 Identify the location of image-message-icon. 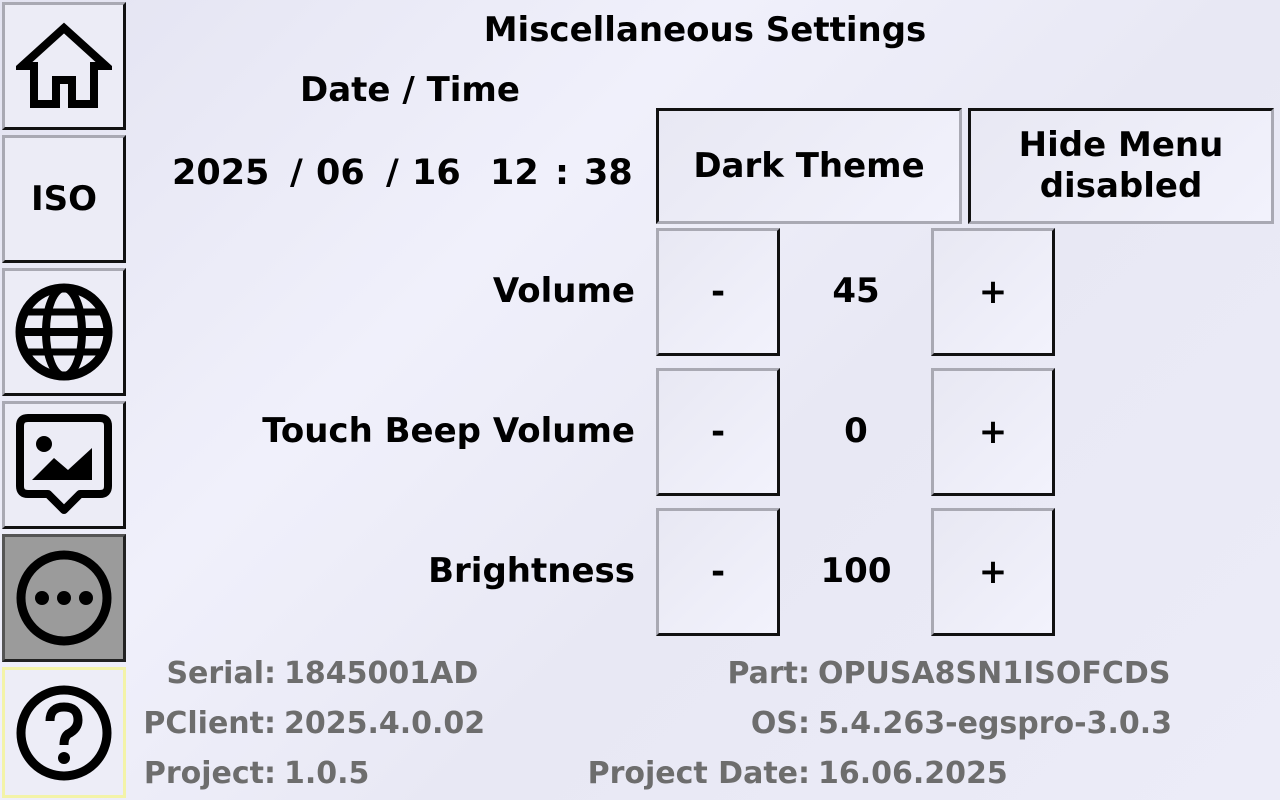
(64, 464).